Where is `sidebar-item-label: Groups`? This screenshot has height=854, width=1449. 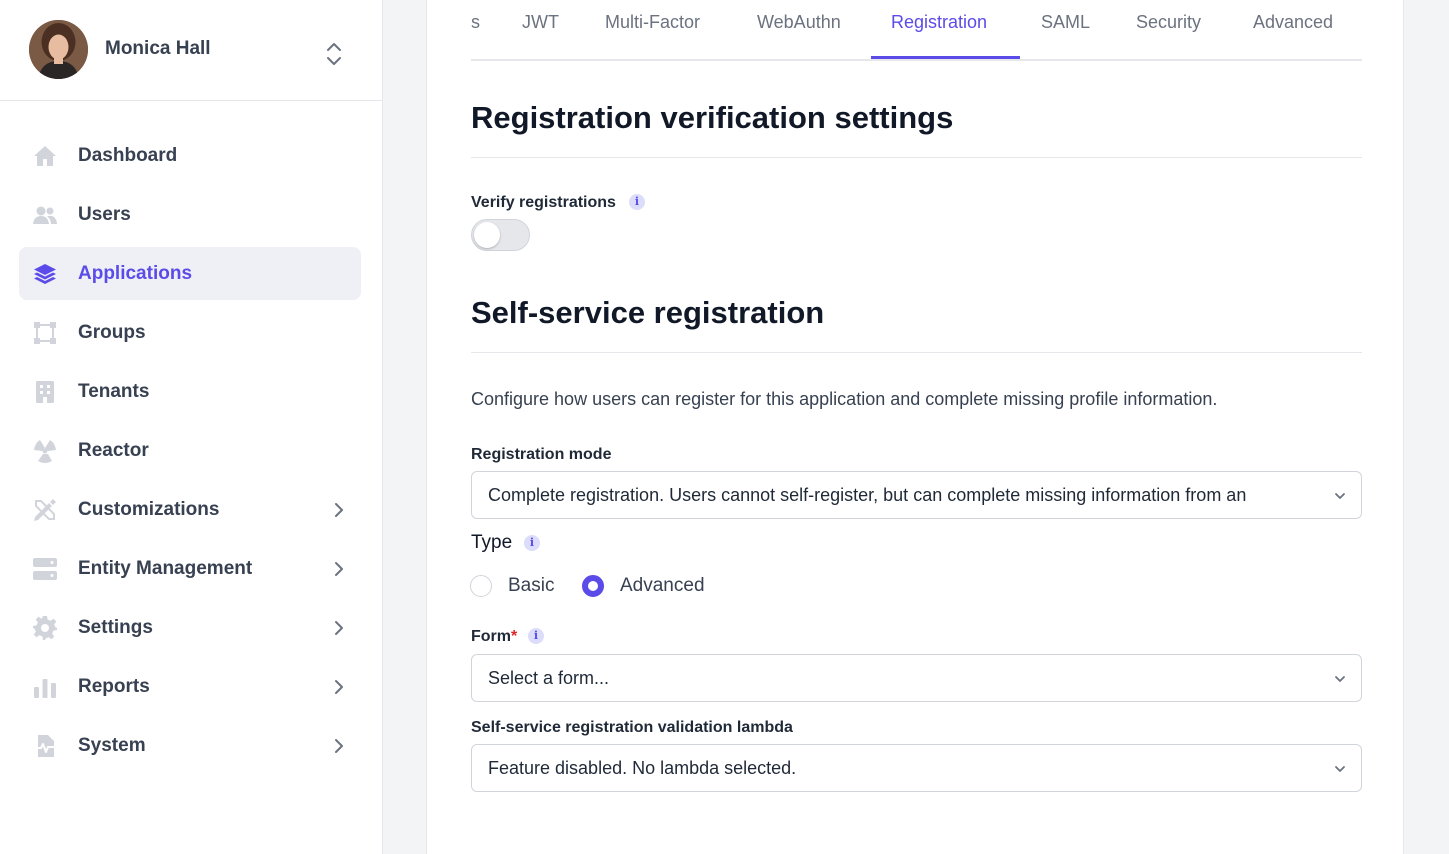 sidebar-item-label: Groups is located at coordinates (112, 332).